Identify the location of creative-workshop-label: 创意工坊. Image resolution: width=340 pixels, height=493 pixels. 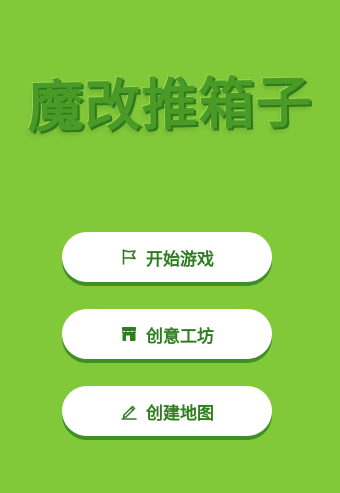
(180, 336).